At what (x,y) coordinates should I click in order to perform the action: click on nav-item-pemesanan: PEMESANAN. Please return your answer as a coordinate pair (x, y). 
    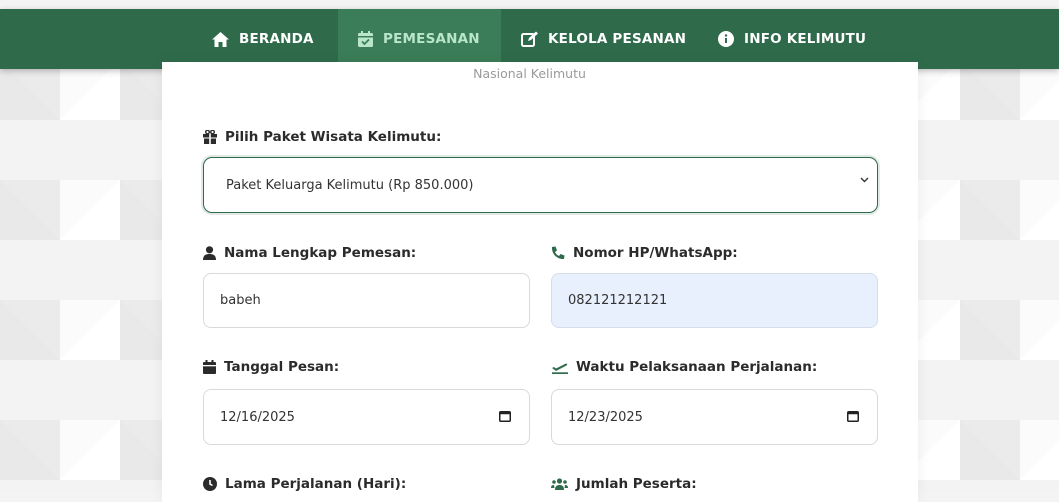
    Looking at the image, I should click on (419, 39).